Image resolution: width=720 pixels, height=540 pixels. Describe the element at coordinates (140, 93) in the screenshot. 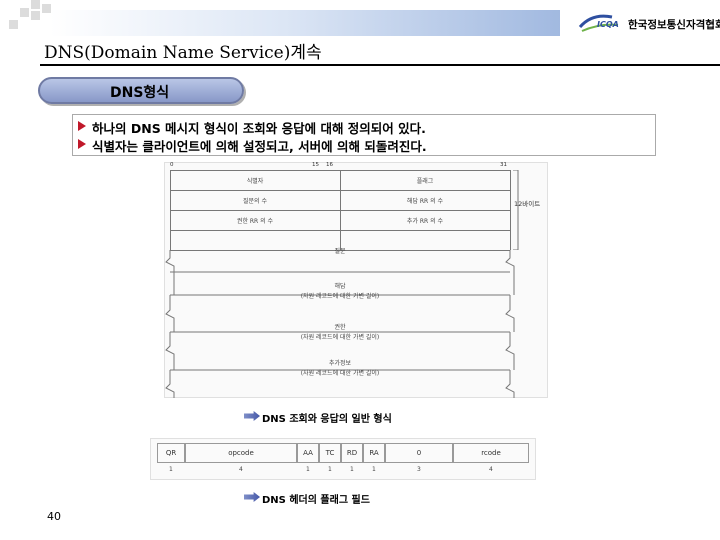

I see `section-pill-label: DNS형식` at that location.